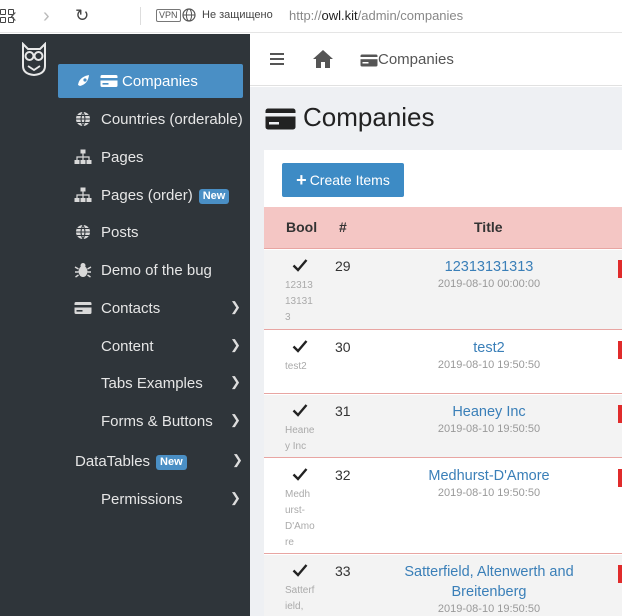 The height and width of the screenshot is (616, 622). I want to click on sitemap-icon, so click(83, 156).